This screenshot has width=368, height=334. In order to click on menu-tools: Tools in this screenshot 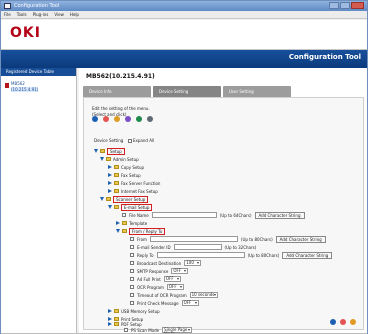, I will do `click(22, 14)`.